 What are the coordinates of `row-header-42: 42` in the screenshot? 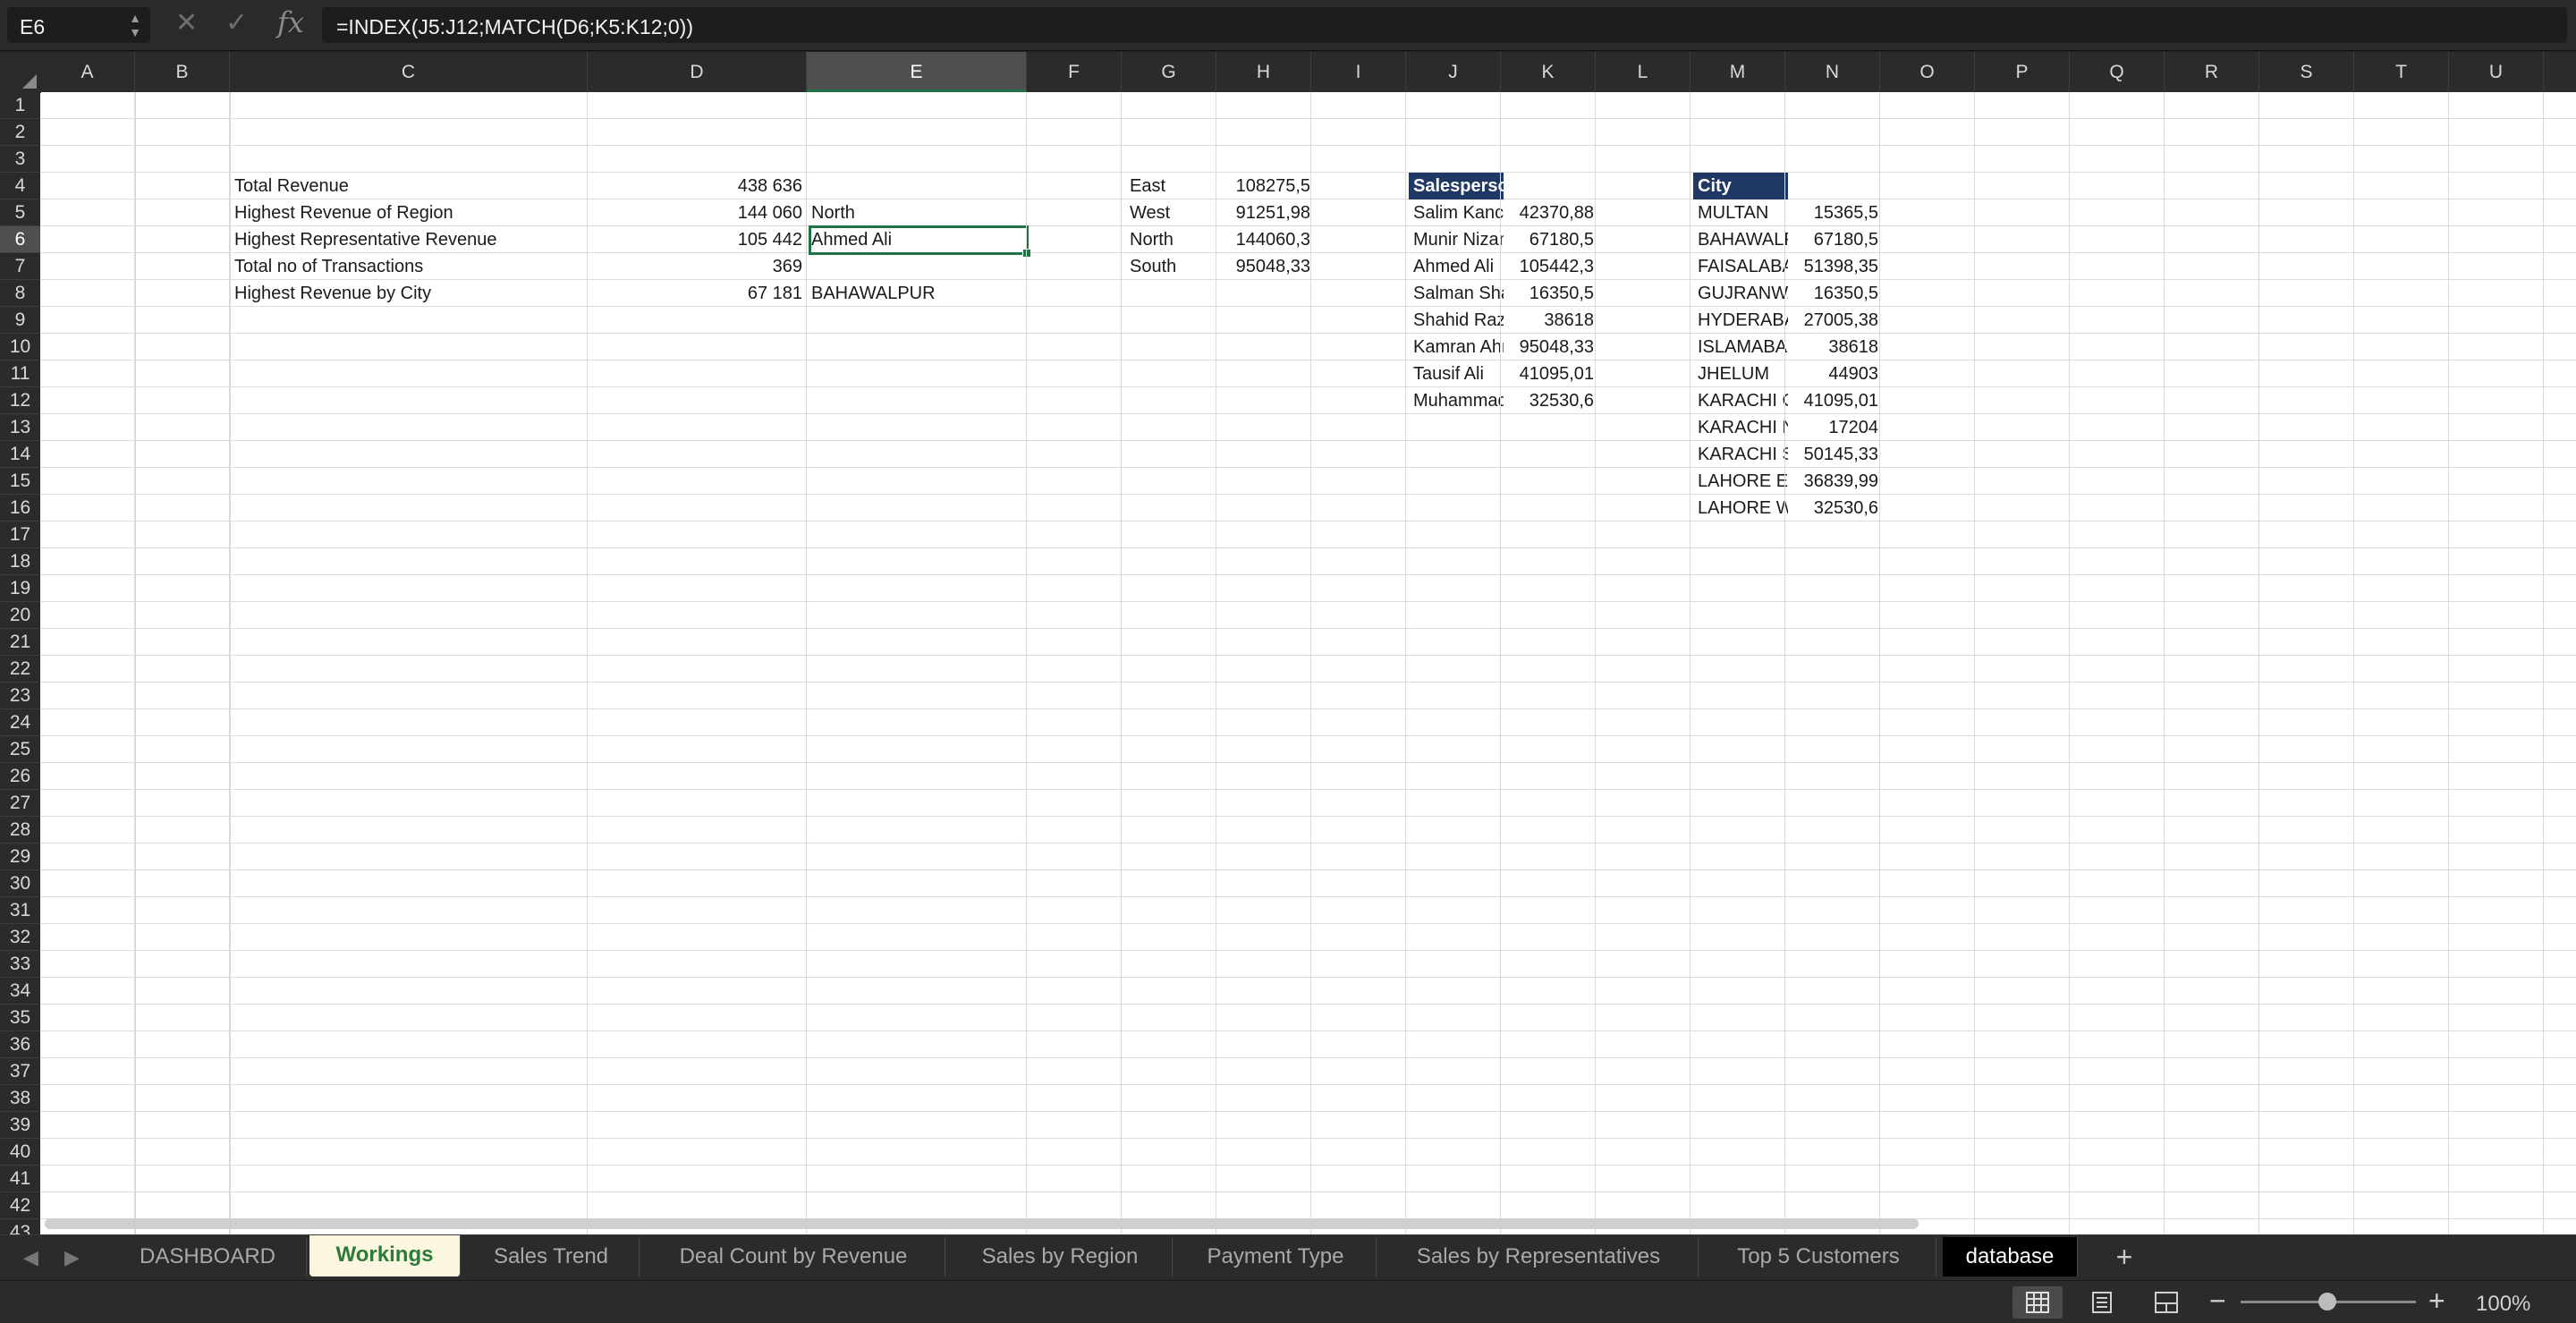 It's located at (20, 1205).